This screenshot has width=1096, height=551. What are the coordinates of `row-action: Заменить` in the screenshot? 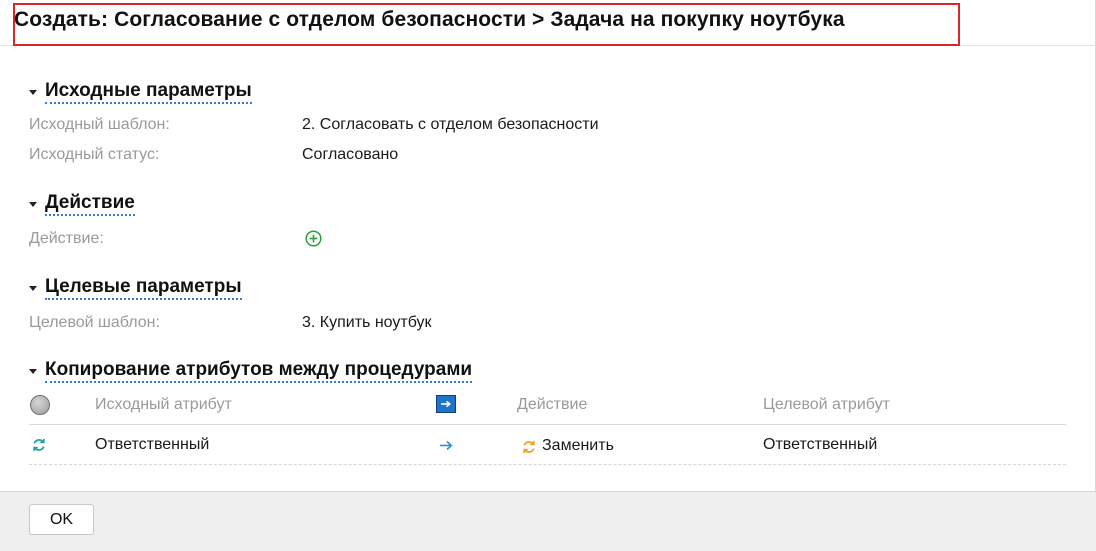 It's located at (578, 445).